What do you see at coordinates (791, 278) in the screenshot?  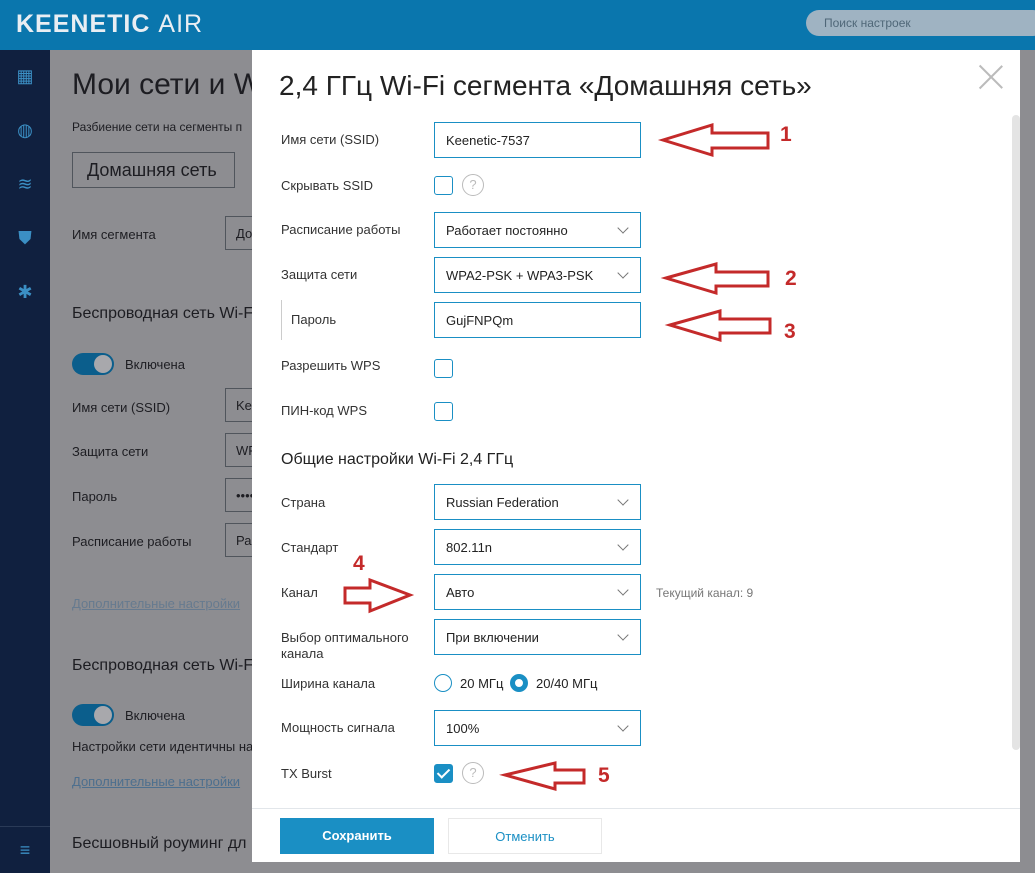 I see `annotation-2: 2` at bounding box center [791, 278].